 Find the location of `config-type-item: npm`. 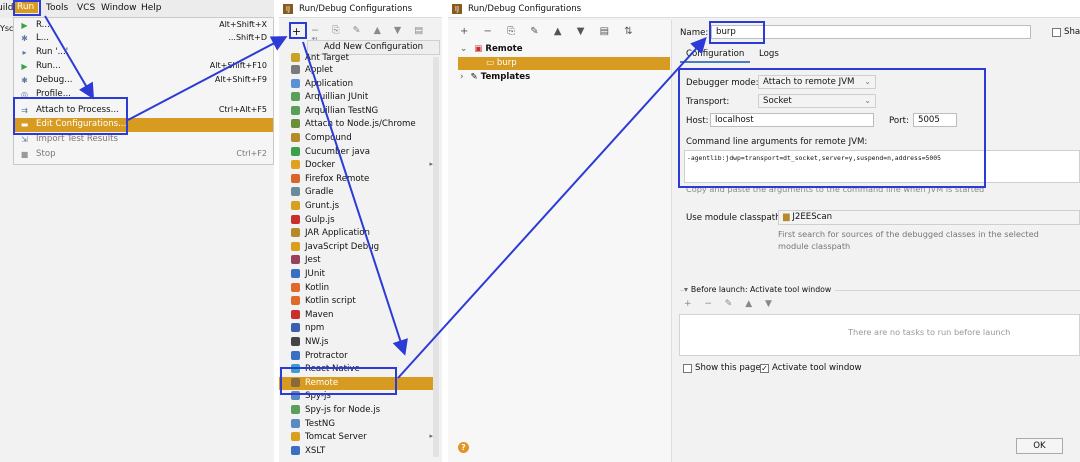

config-type-item: npm is located at coordinates (365, 329).